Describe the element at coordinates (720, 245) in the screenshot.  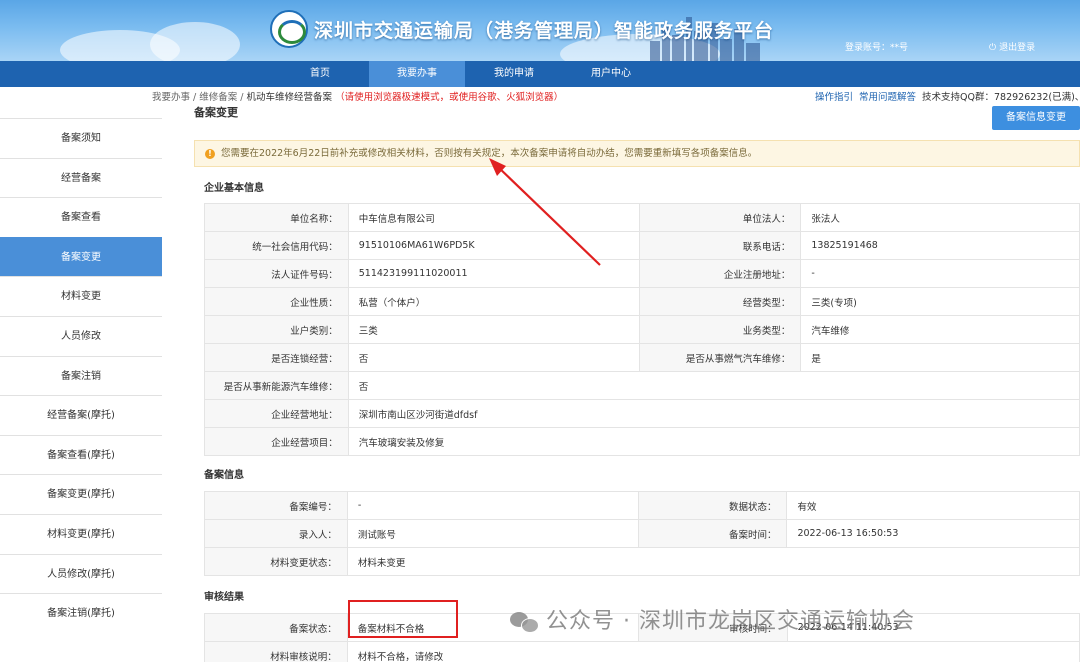
I see `field-label: 联系电话：` at that location.